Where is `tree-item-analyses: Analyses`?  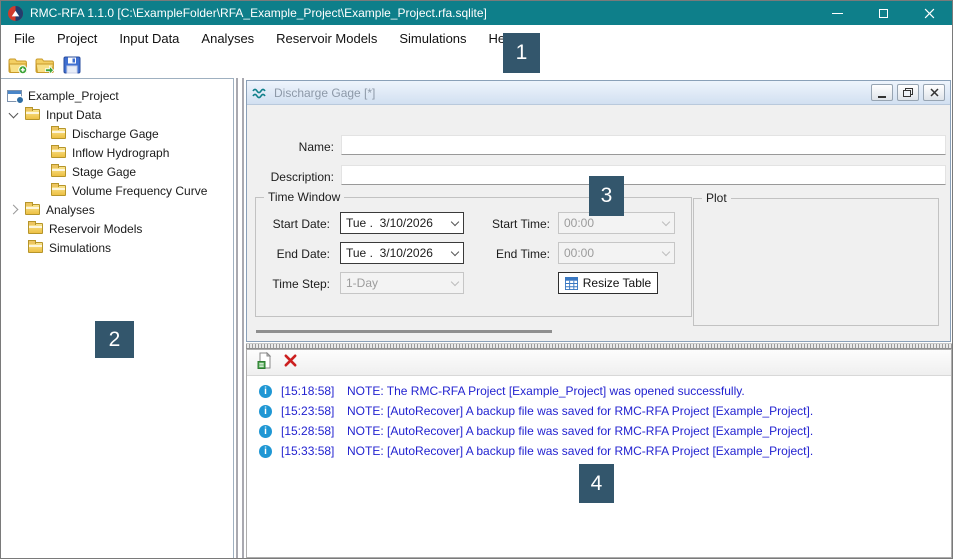 tree-item-analyses: Analyses is located at coordinates (117, 209).